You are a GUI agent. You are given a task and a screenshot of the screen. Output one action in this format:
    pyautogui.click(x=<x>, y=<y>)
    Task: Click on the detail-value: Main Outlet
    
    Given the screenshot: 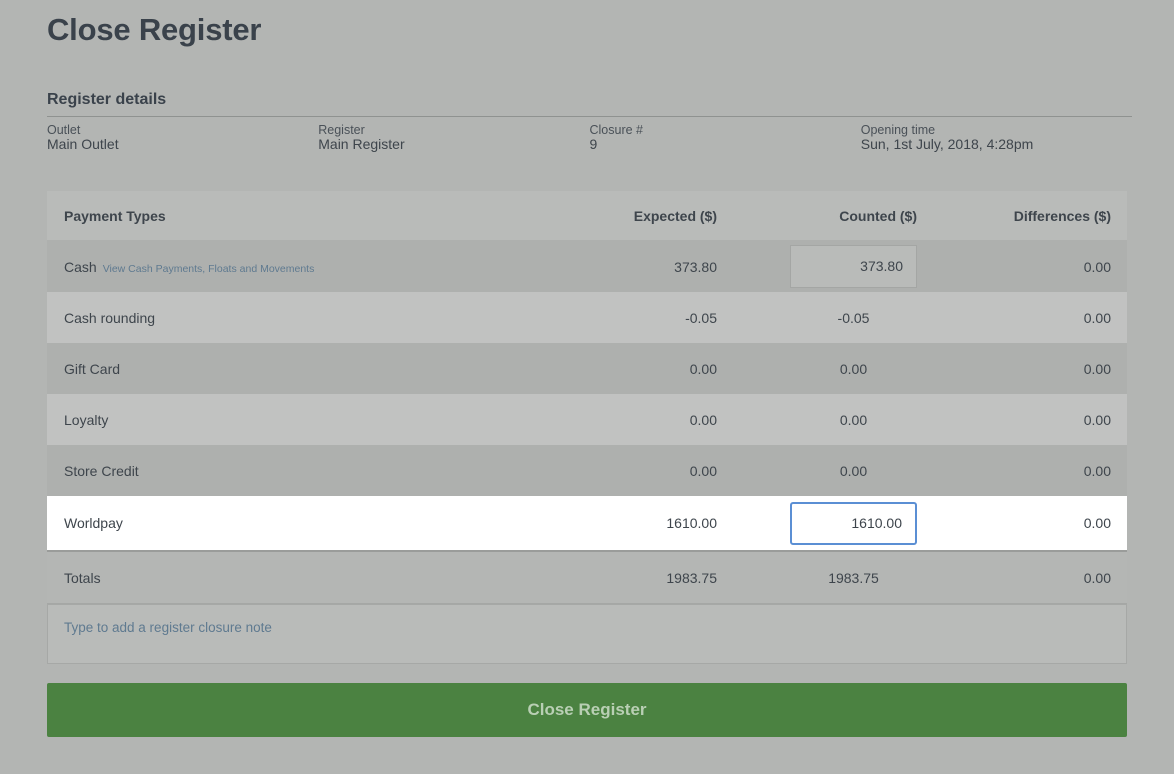 What is the action you would take?
    pyautogui.click(x=83, y=144)
    